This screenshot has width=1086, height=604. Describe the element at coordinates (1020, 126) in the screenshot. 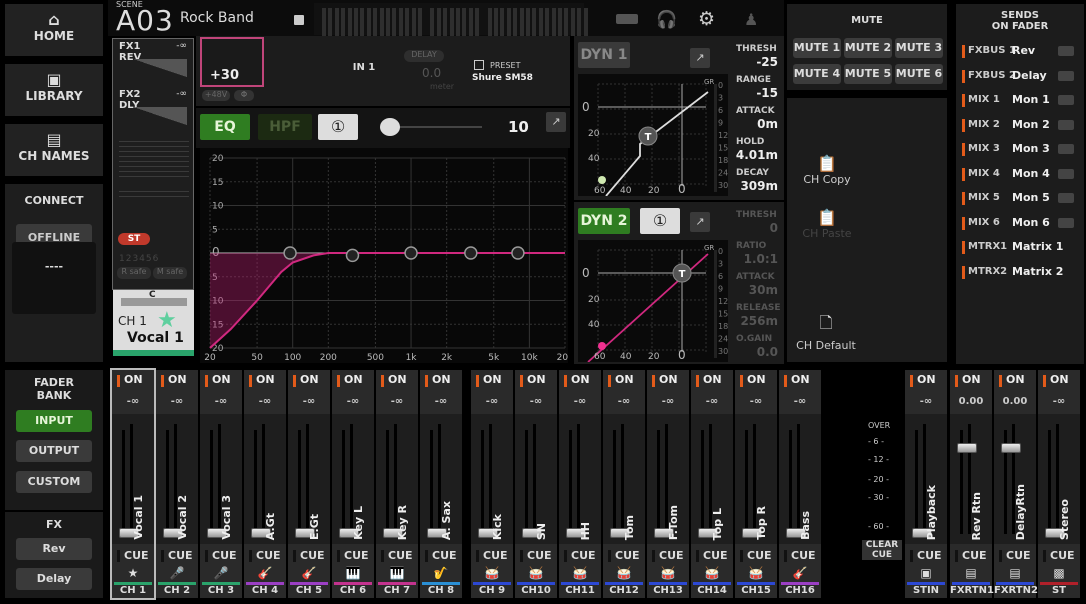

I see `send-row: MIX 2 Mon 2` at that location.